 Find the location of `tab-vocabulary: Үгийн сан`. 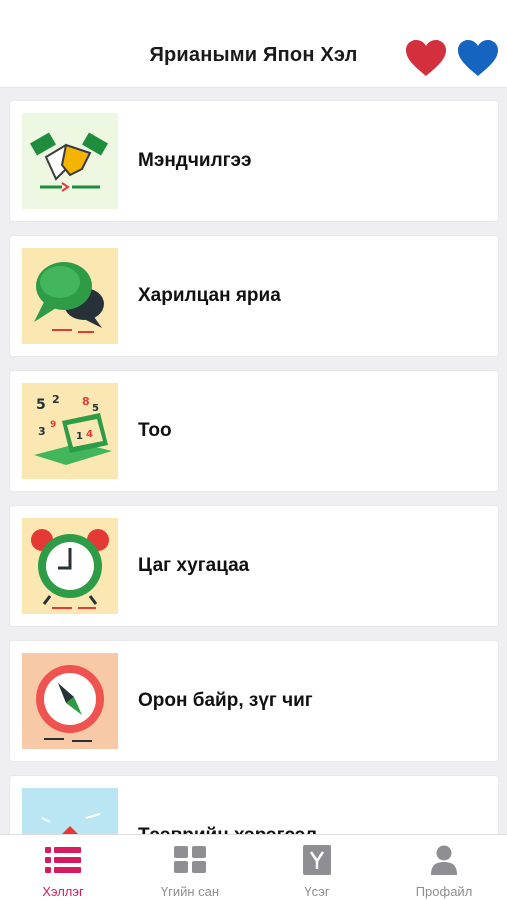

tab-vocabulary: Үгийн сан is located at coordinates (190, 867).